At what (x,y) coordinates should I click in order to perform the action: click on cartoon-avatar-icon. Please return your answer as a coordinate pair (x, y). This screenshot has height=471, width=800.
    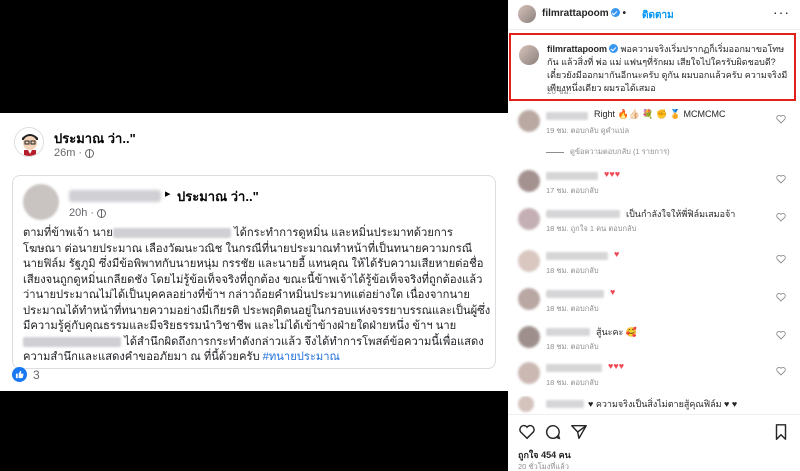
    Looking at the image, I should click on (29, 142).